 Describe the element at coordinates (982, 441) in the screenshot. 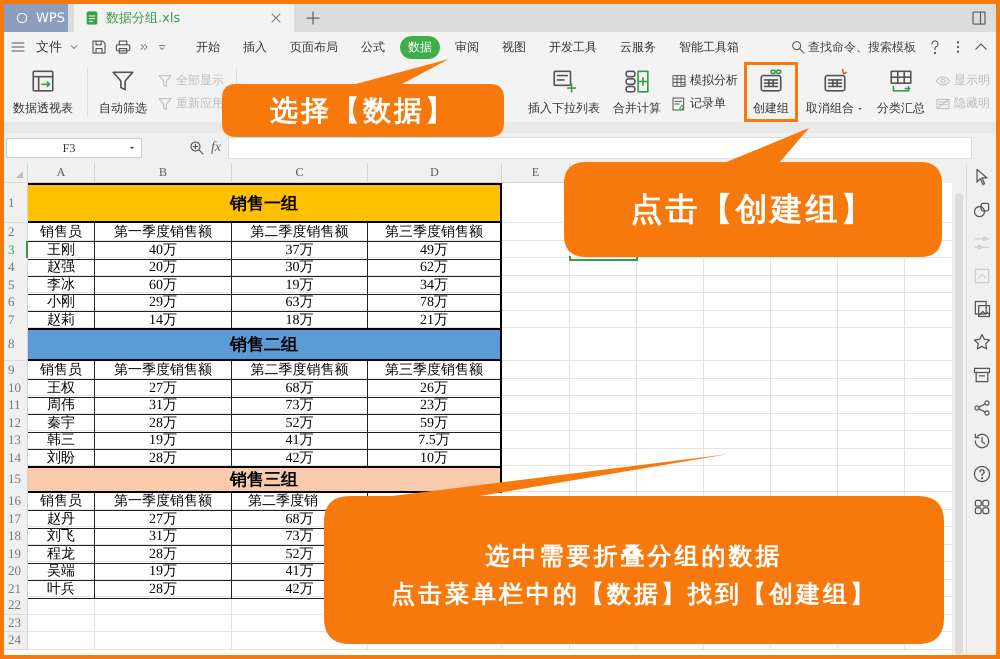

I see `history-icon` at that location.